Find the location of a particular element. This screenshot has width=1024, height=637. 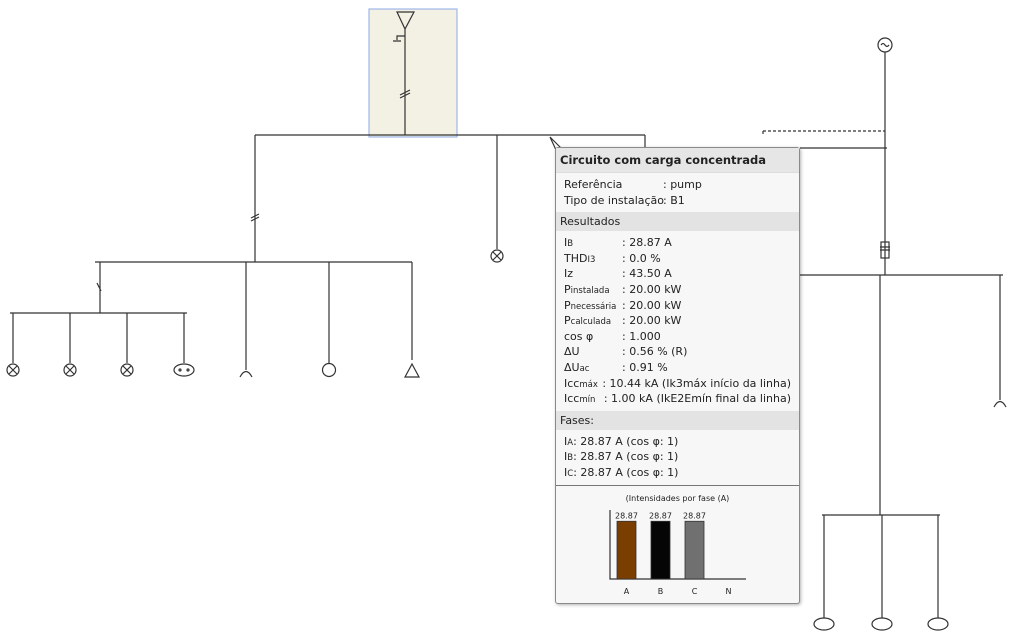

row-label: Iccmín is located at coordinates (584, 399).